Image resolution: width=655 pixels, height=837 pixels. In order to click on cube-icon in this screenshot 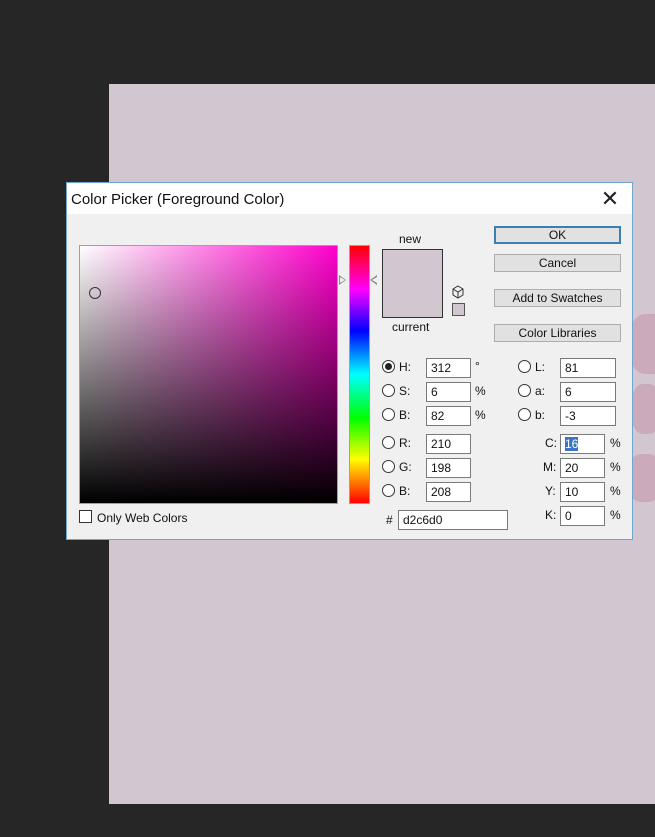, I will do `click(458, 292)`.